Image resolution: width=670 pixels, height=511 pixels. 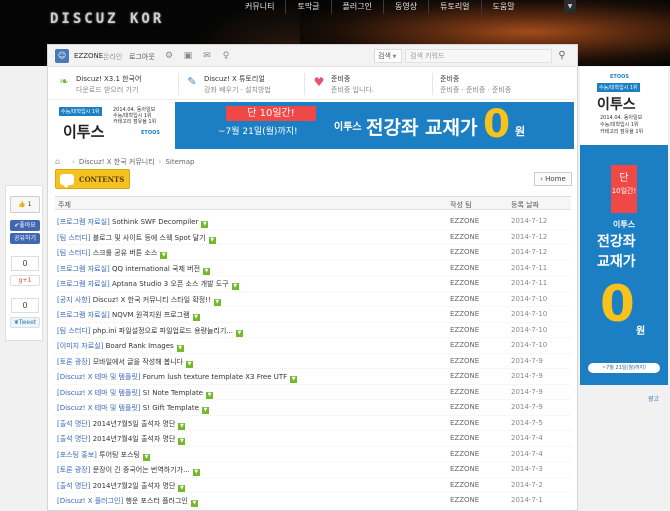 What do you see at coordinates (553, 179) in the screenshot?
I see `home-button: ‹ Home` at bounding box center [553, 179].